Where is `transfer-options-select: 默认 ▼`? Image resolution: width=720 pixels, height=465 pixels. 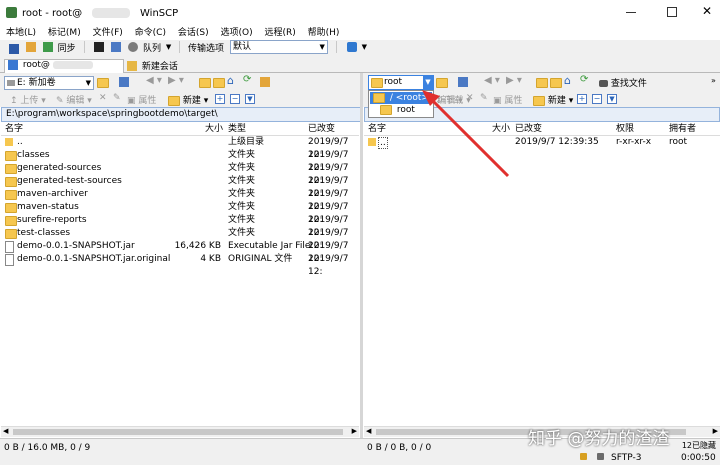
transfer-options-select: 默认 ▼ is located at coordinates (278, 47).